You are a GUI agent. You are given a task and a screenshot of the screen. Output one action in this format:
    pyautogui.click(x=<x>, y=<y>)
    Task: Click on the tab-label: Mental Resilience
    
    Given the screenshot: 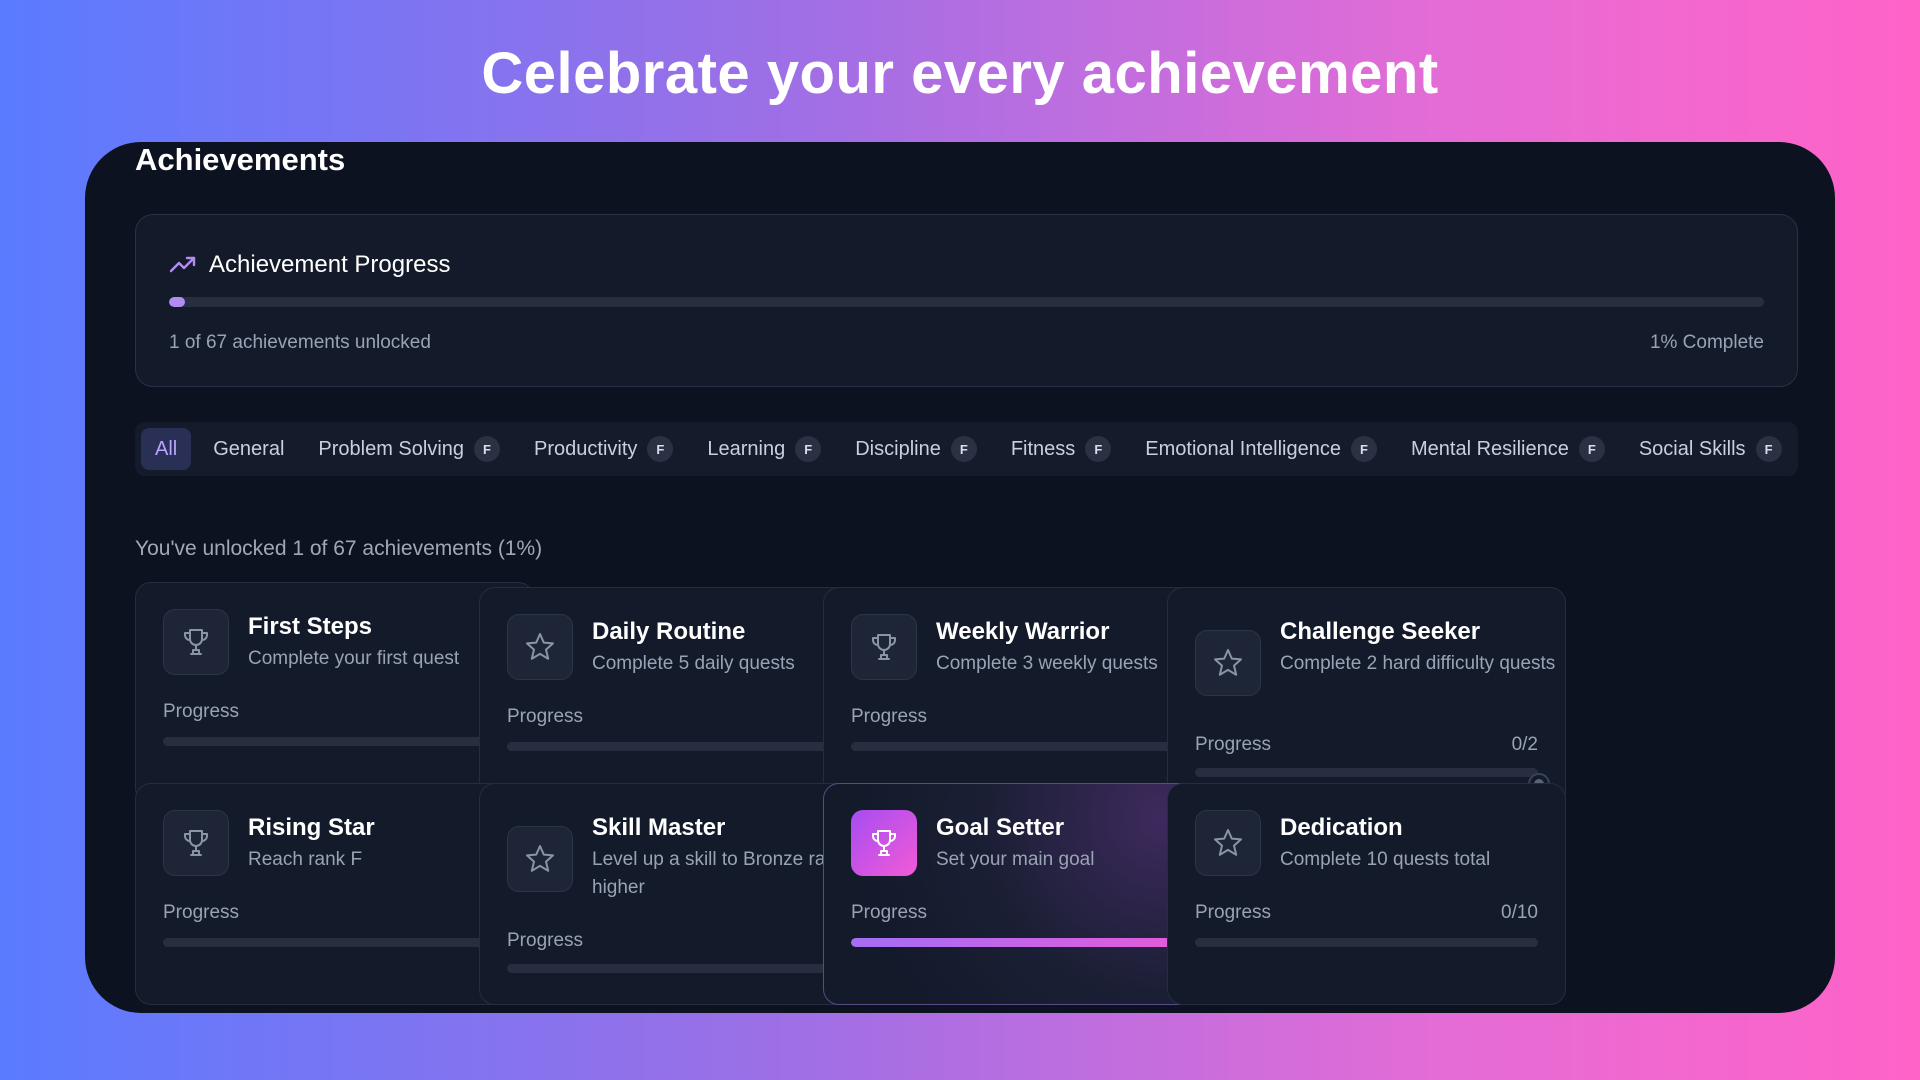 What is the action you would take?
    pyautogui.click(x=1489, y=448)
    